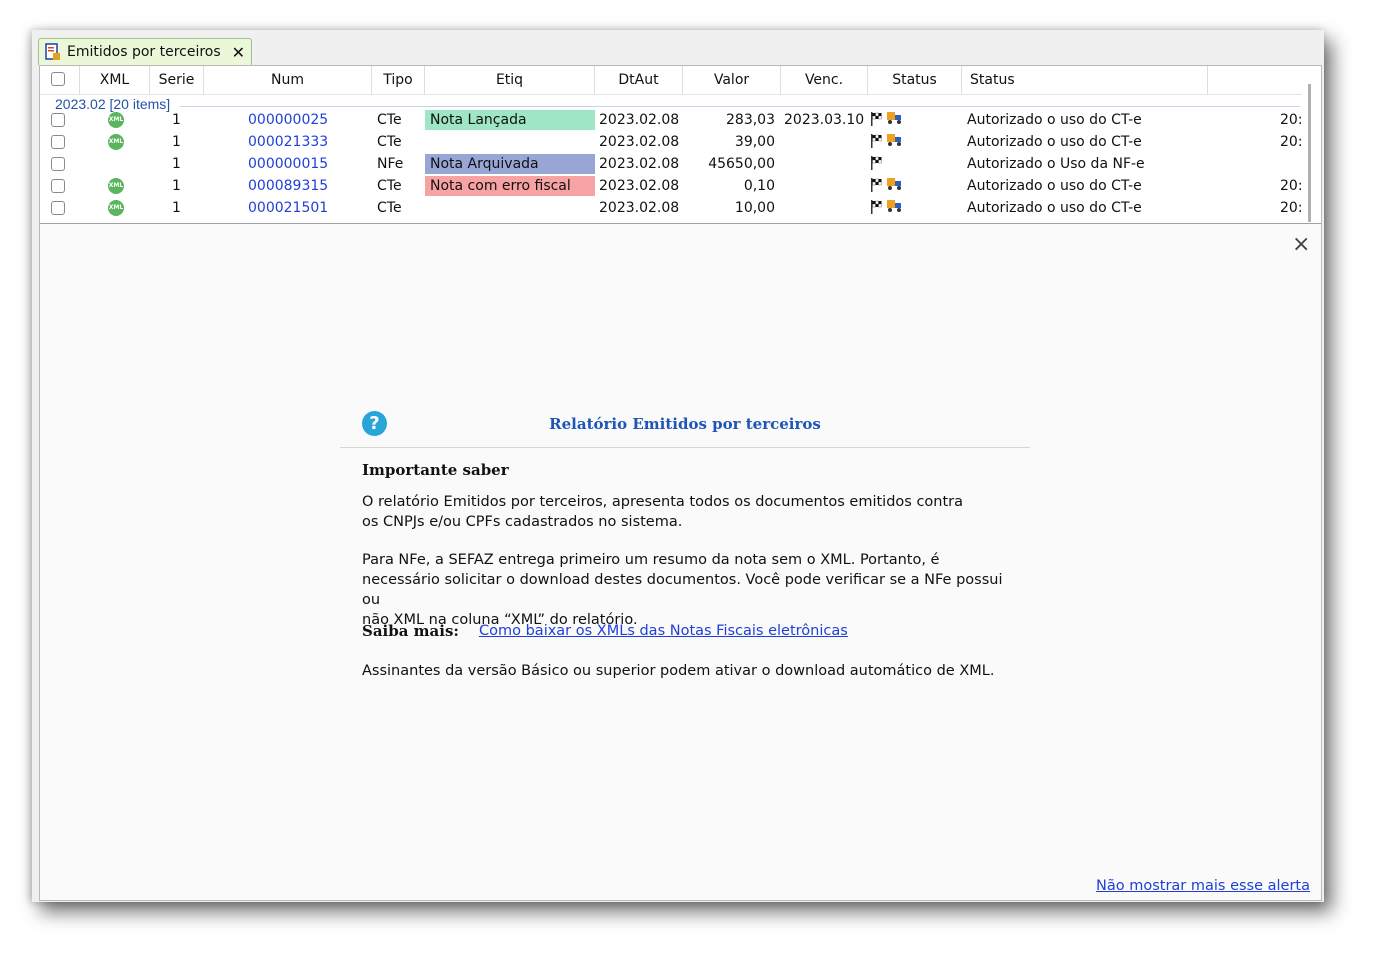 The height and width of the screenshot is (969, 1389). Describe the element at coordinates (1309, 153) in the screenshot. I see `grid-scrollbar` at that location.